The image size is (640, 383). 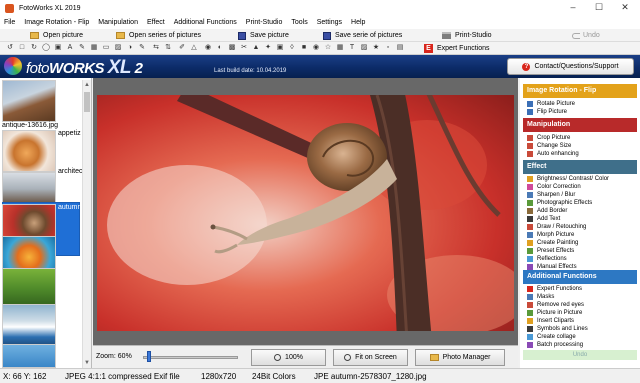 I want to click on contrast-icon: ◑, so click(x=130, y=48).